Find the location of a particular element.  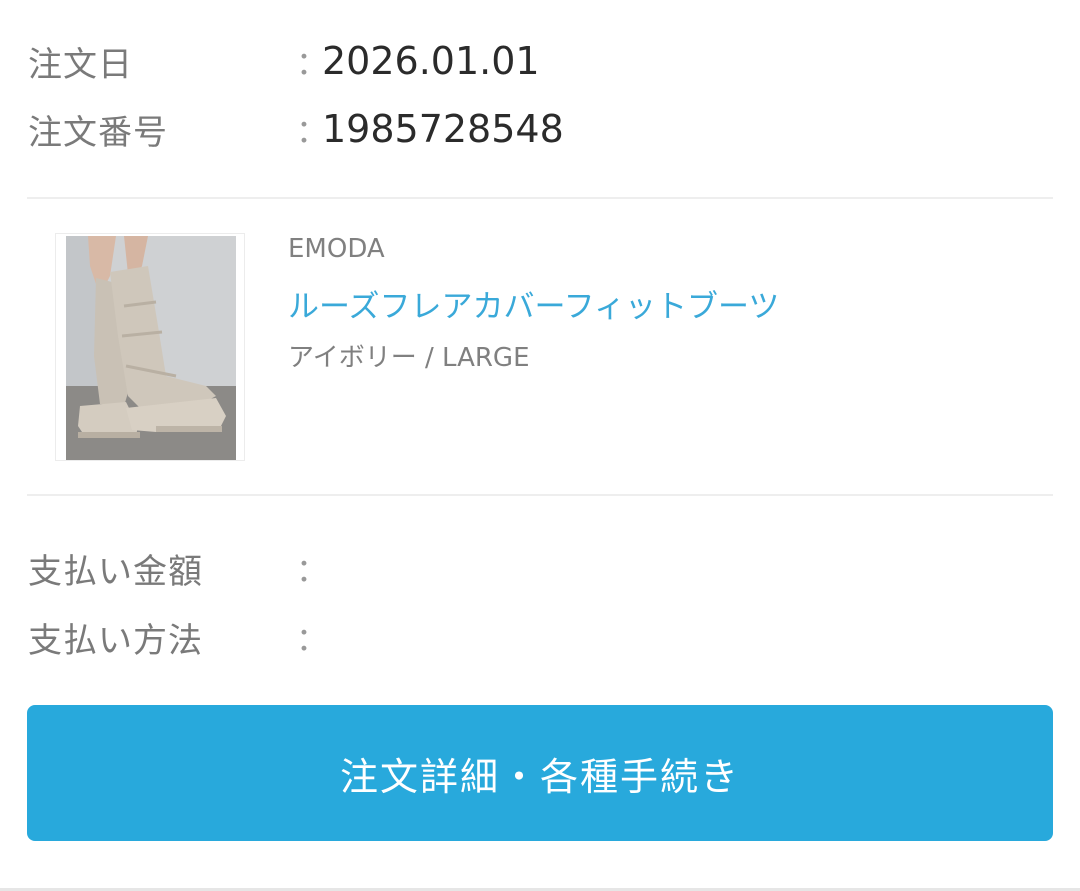

payment-method-colon: ： is located at coordinates (312, 639).